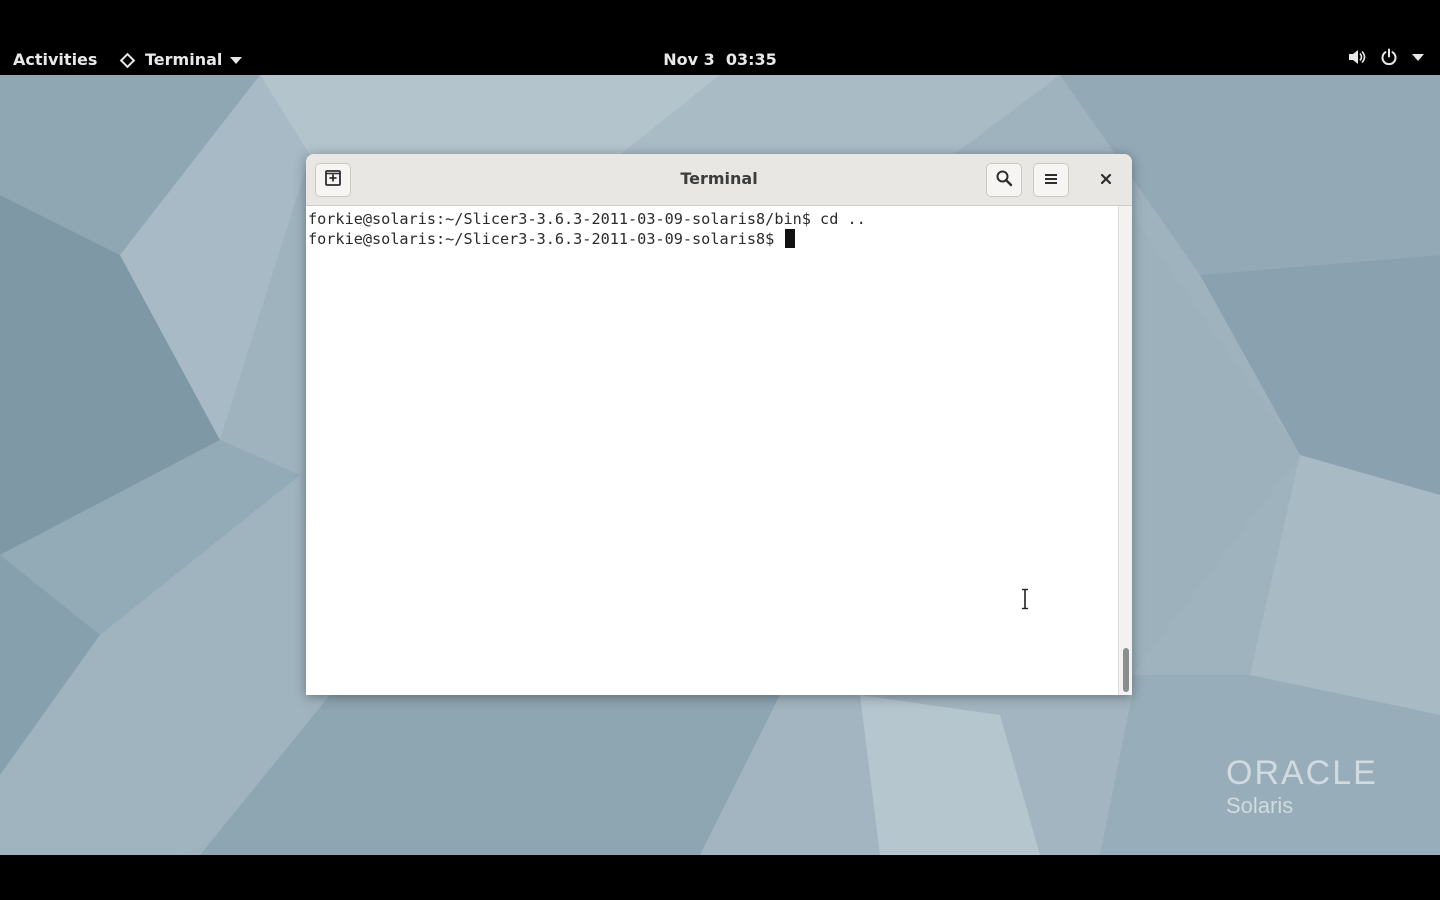 The width and height of the screenshot is (1440, 900). Describe the element at coordinates (1418, 57) in the screenshot. I see `system-menu-arrow-icon` at that location.